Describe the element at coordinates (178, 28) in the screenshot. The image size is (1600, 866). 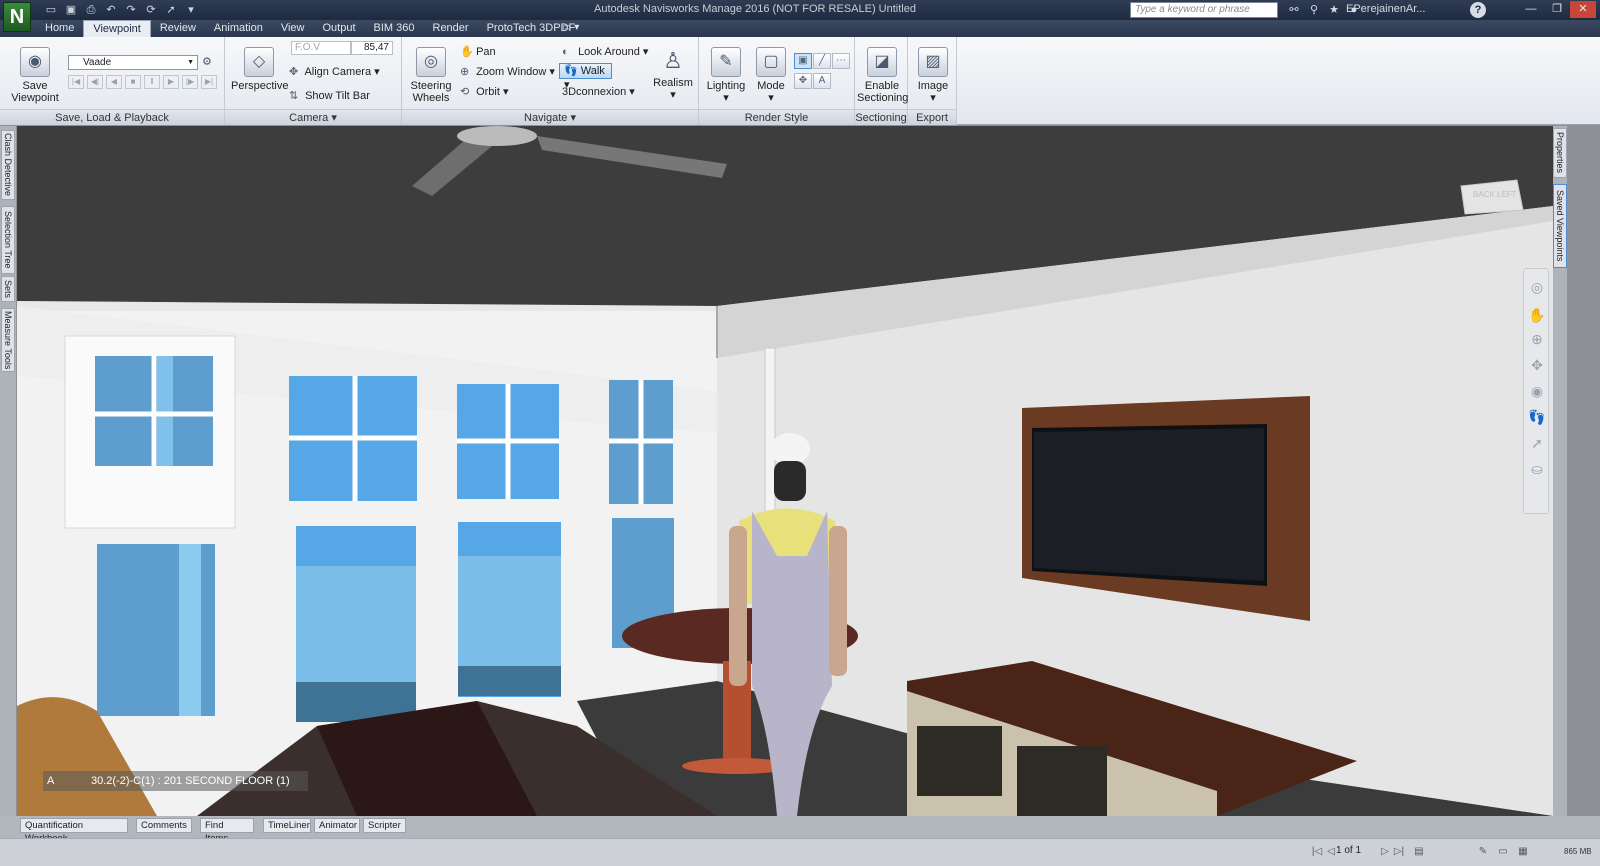
I see `tab-review: Review` at that location.